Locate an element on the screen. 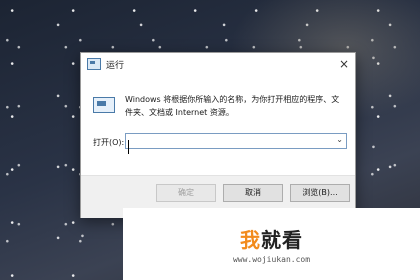 Image resolution: width=420 pixels, height=280 pixels. watermark-brand-part1: 我 is located at coordinates (250, 240).